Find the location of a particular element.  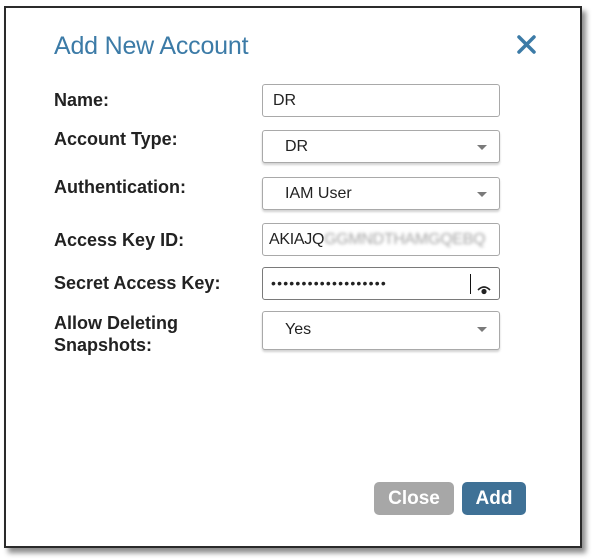

allow-deleting-label-line1: Allow Deleting is located at coordinates (116, 323).